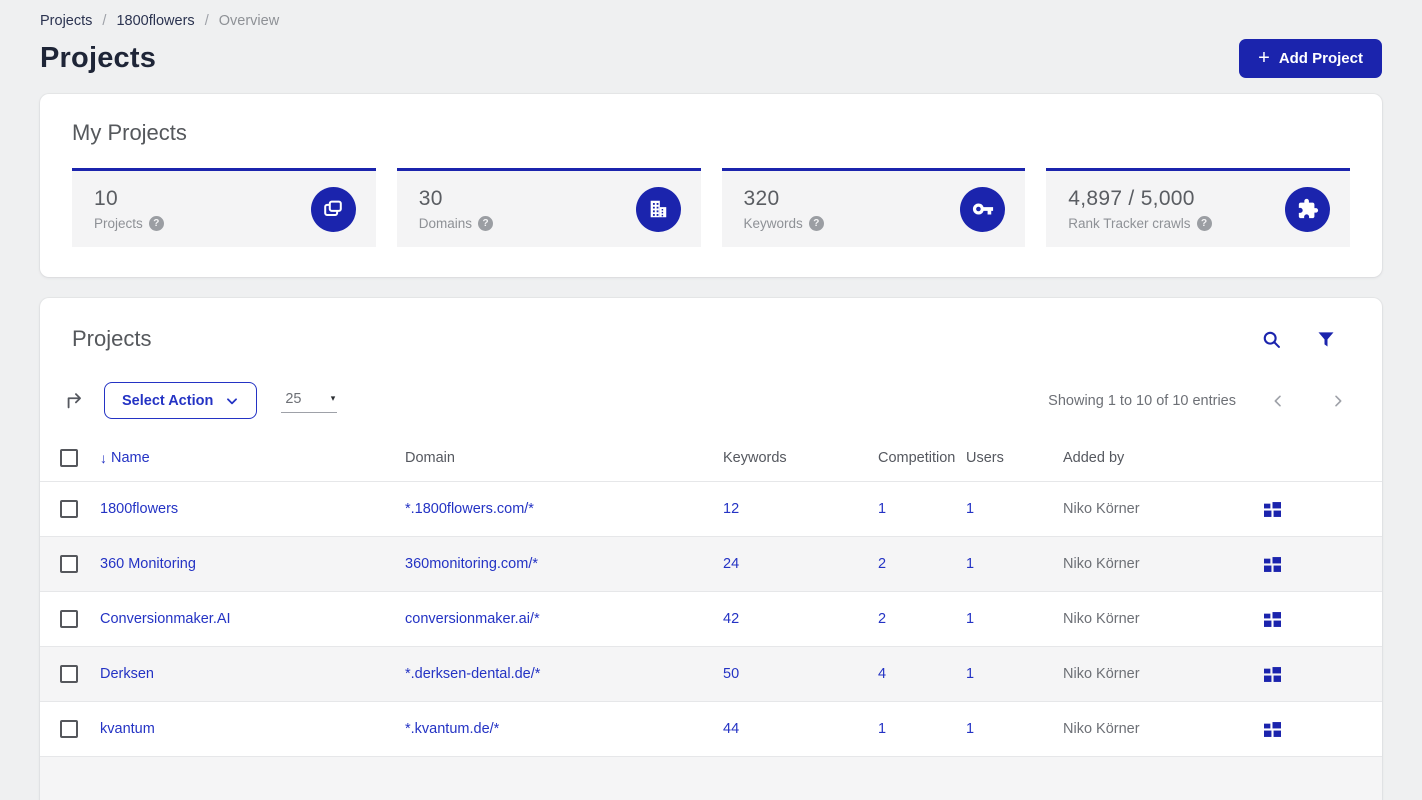 Image resolution: width=1422 pixels, height=800 pixels. Describe the element at coordinates (106, 198) in the screenshot. I see `stat-projects-value: 10` at that location.